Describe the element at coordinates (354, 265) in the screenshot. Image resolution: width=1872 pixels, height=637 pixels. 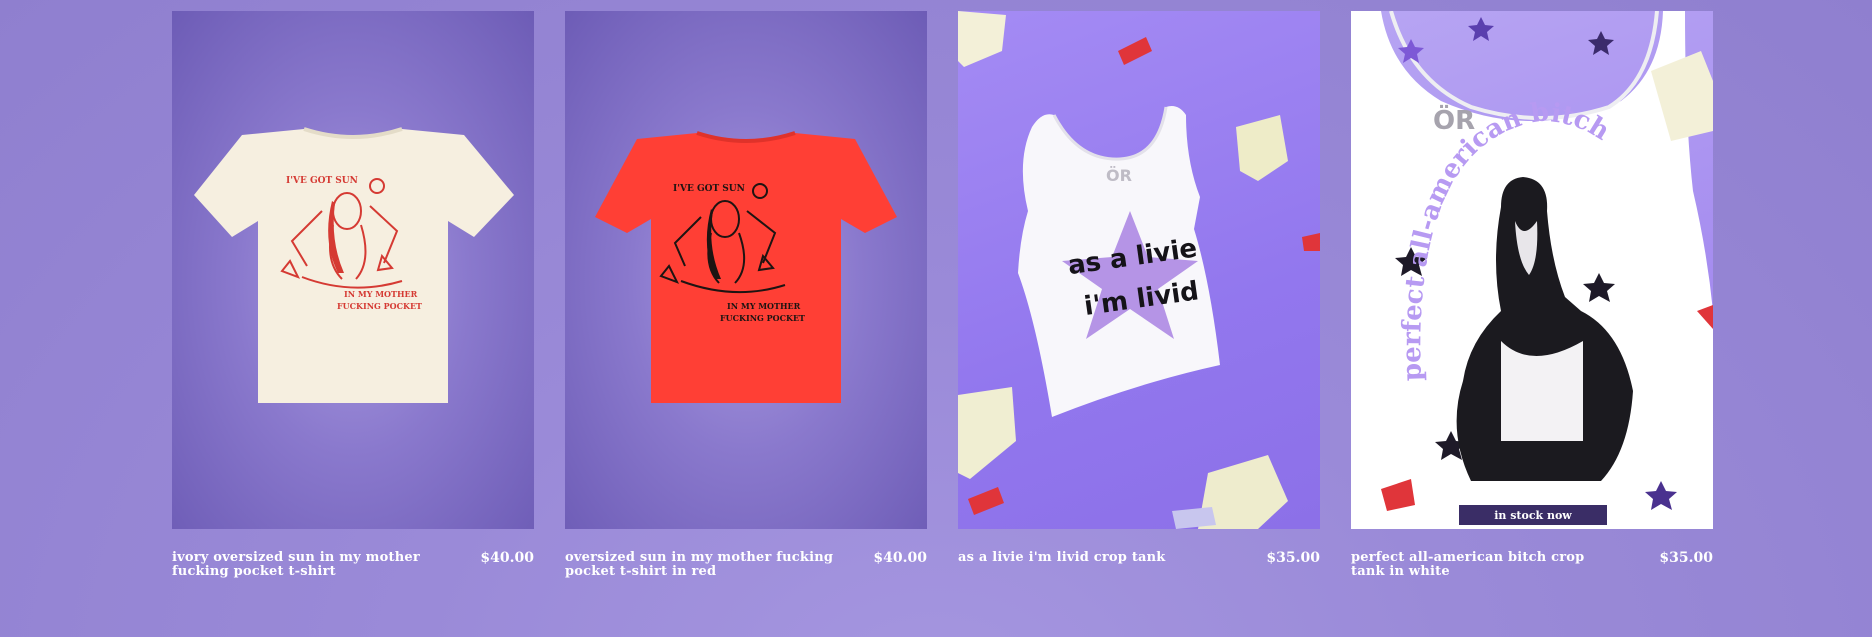
I see `tshirt-ivory-icon: I'VE GOT SUN IN MY MOTHER FUCKING POCKET` at that location.